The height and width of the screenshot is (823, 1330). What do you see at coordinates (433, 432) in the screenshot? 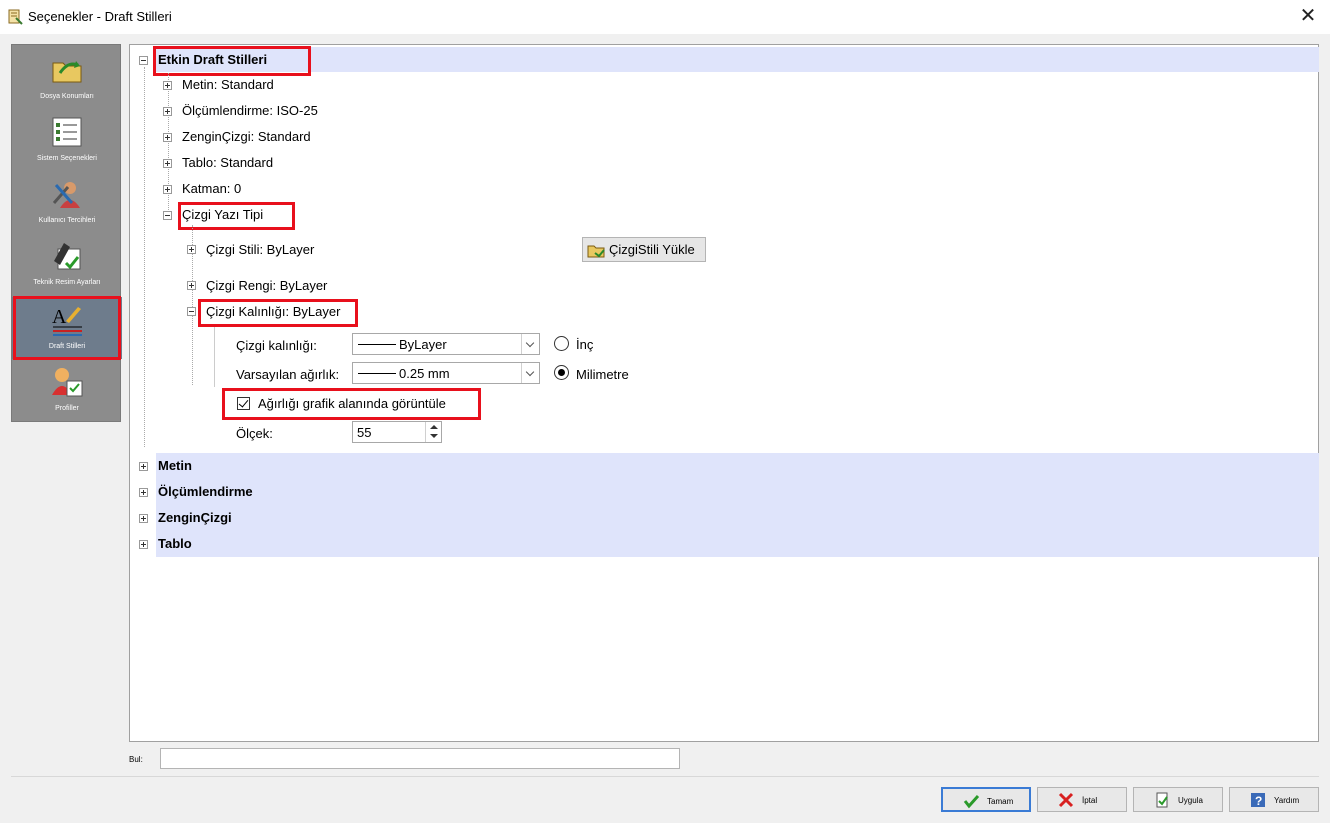
I see `spinner-buttons` at bounding box center [433, 432].